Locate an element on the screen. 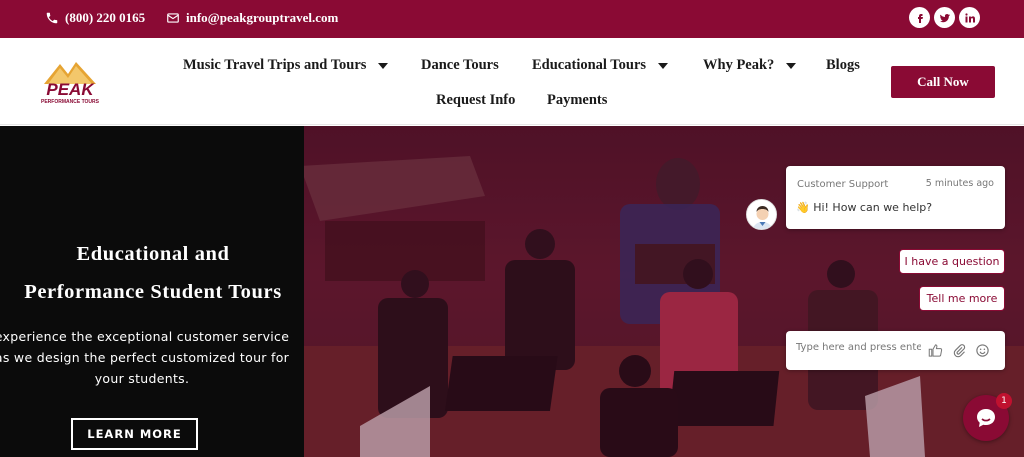 Image resolution: width=1024 pixels, height=457 pixels. nav-label: Music Travel Trips and Tours is located at coordinates (274, 65).